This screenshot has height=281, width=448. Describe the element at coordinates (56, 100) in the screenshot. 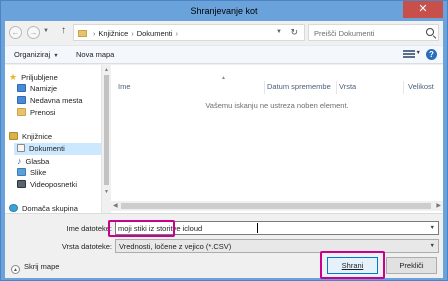

I see `sidebar-item-label: Nedavna mesta` at that location.